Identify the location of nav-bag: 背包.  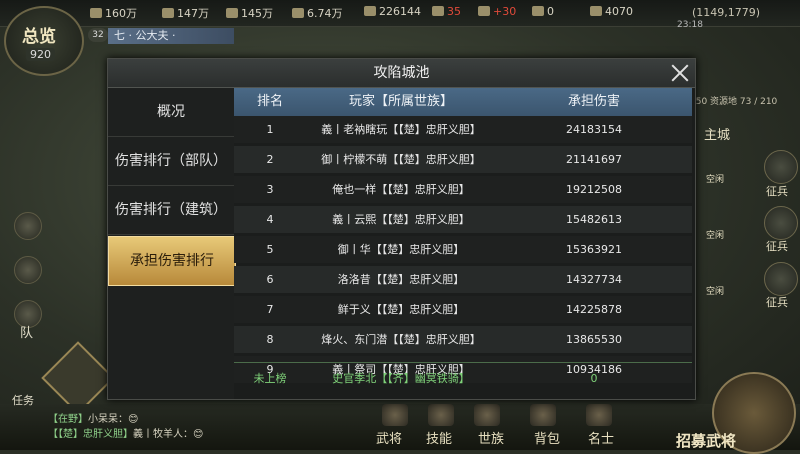
(547, 437).